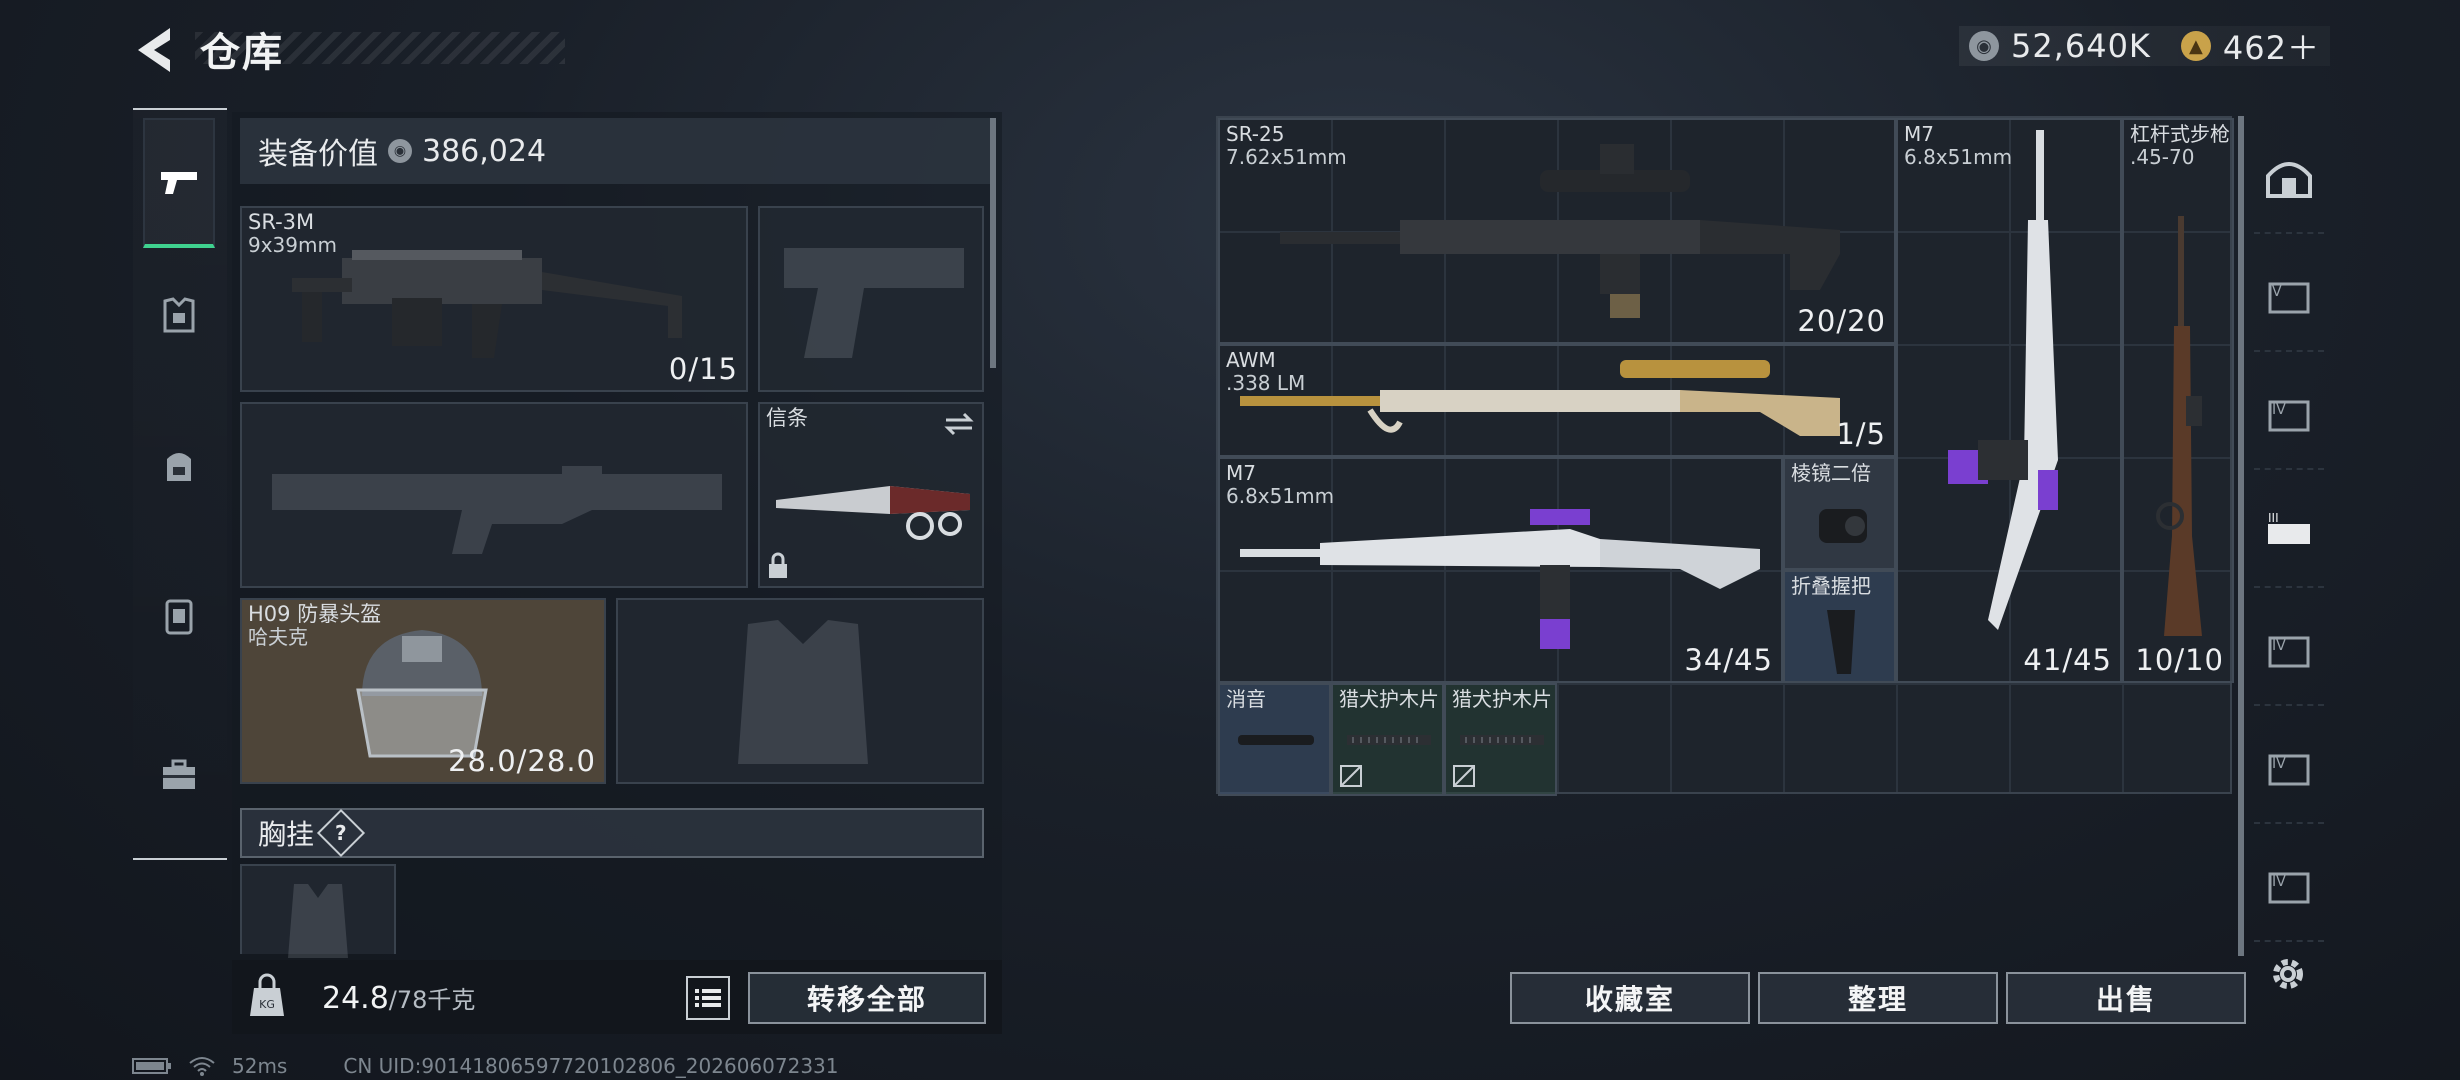 Image resolution: width=2460 pixels, height=1080 pixels. What do you see at coordinates (355, 998) in the screenshot?
I see `weight-current: 24.8` at bounding box center [355, 998].